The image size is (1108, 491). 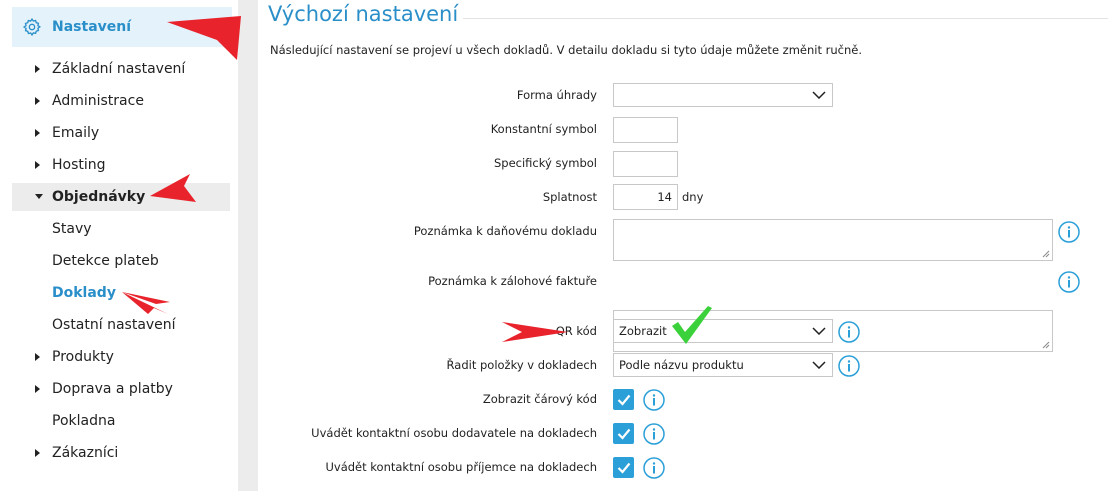 I want to click on sort-items-label: Řadit položky v dokladech, so click(x=521, y=365).